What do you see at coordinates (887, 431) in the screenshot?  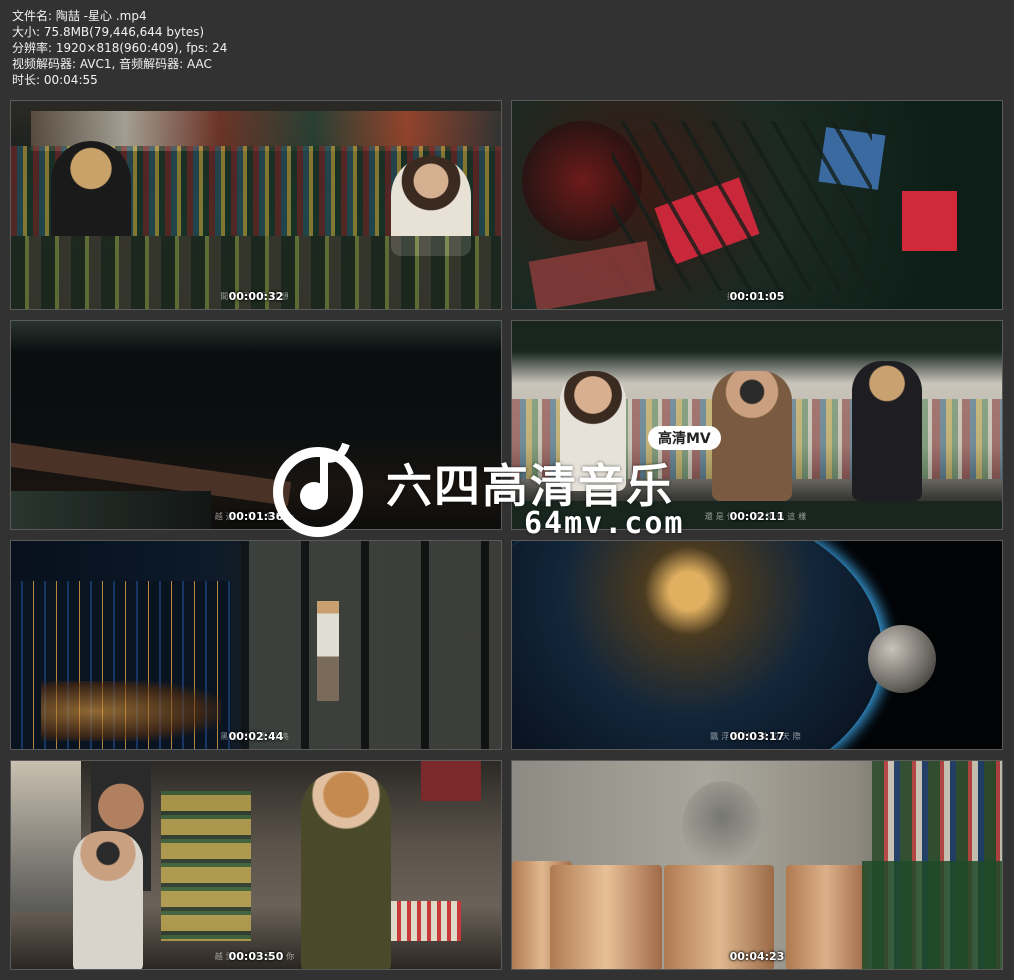 I see `person-man-right` at bounding box center [887, 431].